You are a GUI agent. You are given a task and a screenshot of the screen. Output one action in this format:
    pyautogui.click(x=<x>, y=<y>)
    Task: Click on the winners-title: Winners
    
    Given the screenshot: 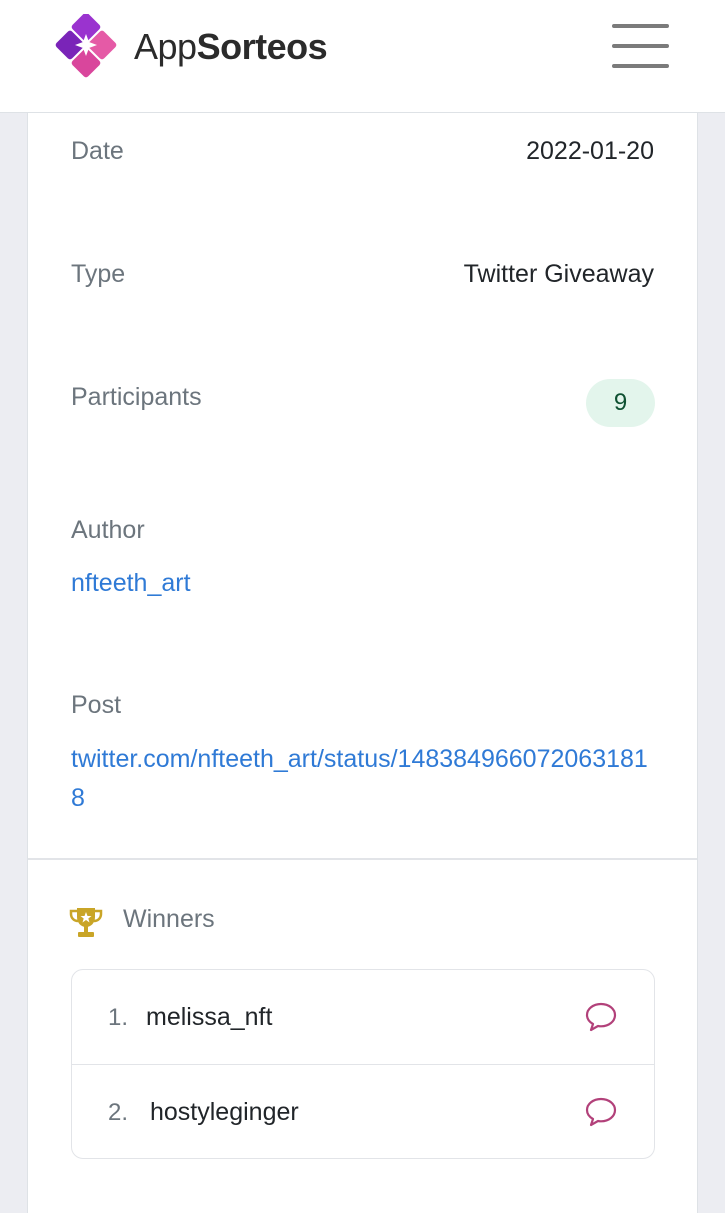 What is the action you would take?
    pyautogui.click(x=169, y=919)
    